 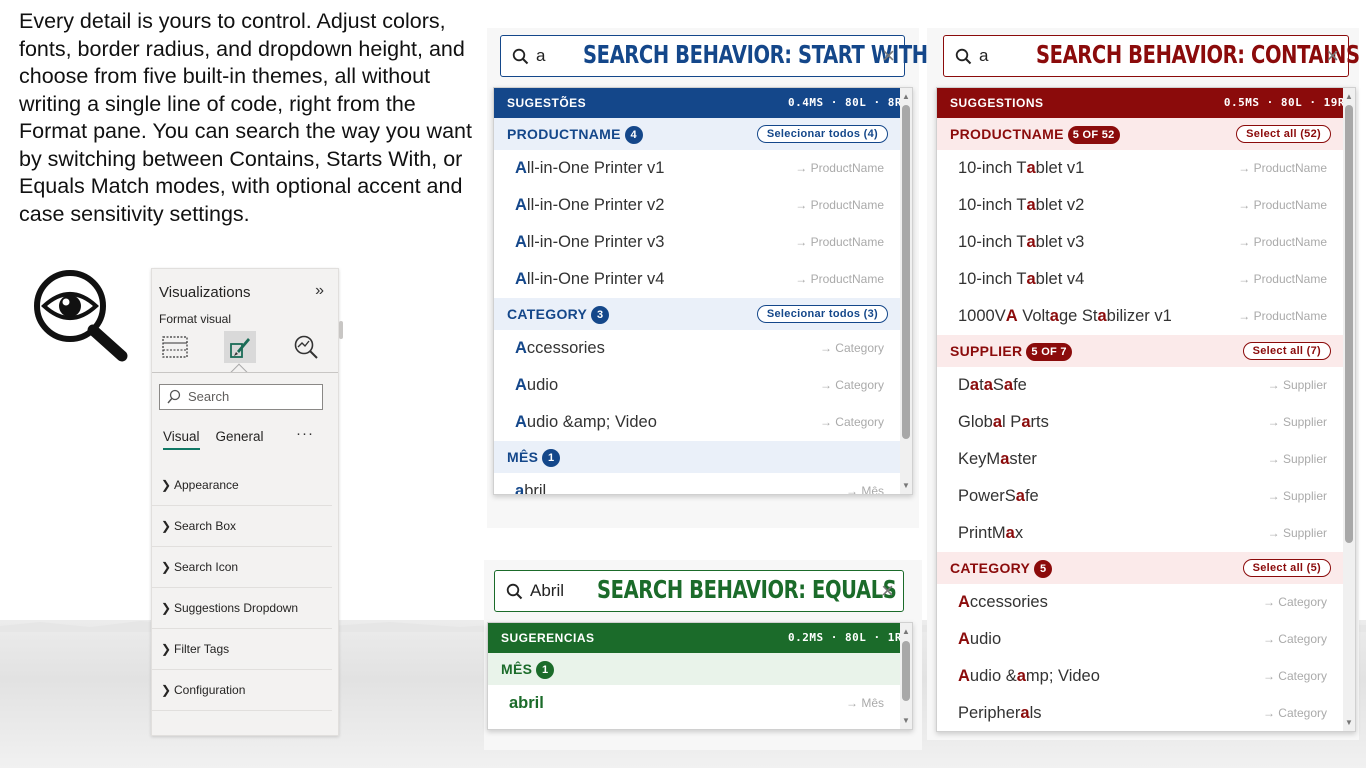 I want to click on group-name: CATEGORY, so click(x=990, y=568).